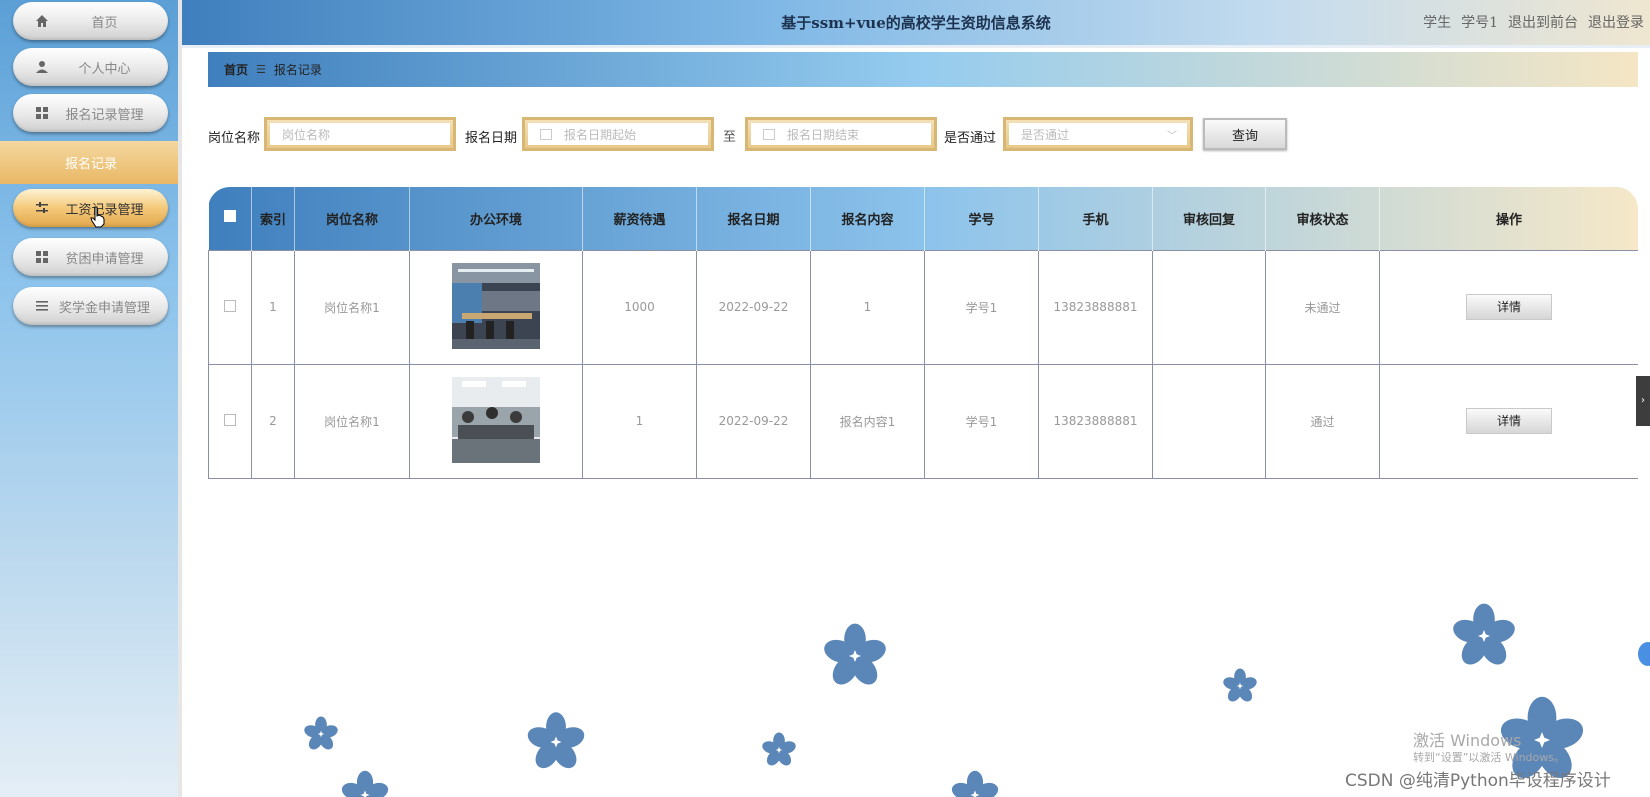  I want to click on pass-select: 是否通过 ﹀, so click(1098, 134).